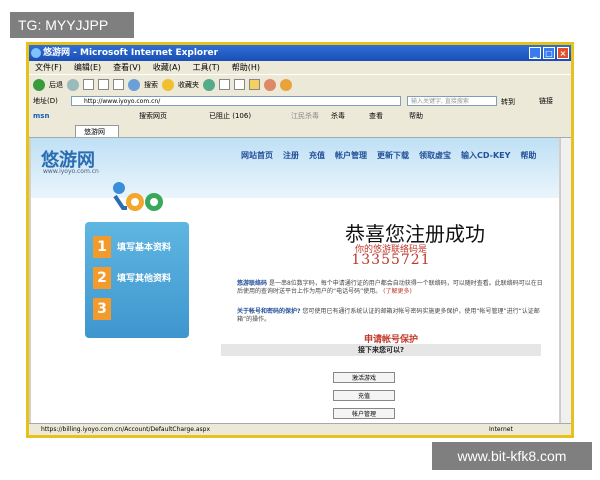  What do you see at coordinates (305, 116) in the screenshot?
I see `antivirus-label: 江民杀毒` at bounding box center [305, 116].